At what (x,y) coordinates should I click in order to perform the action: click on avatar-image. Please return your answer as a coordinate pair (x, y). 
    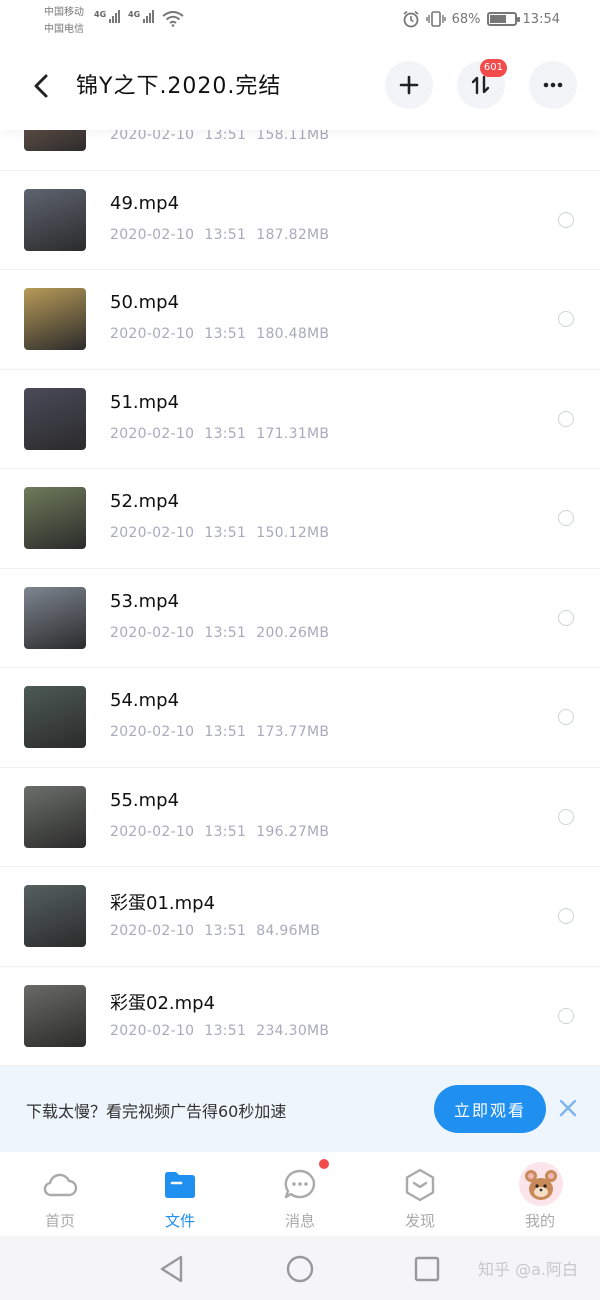
    Looking at the image, I should click on (541, 1185).